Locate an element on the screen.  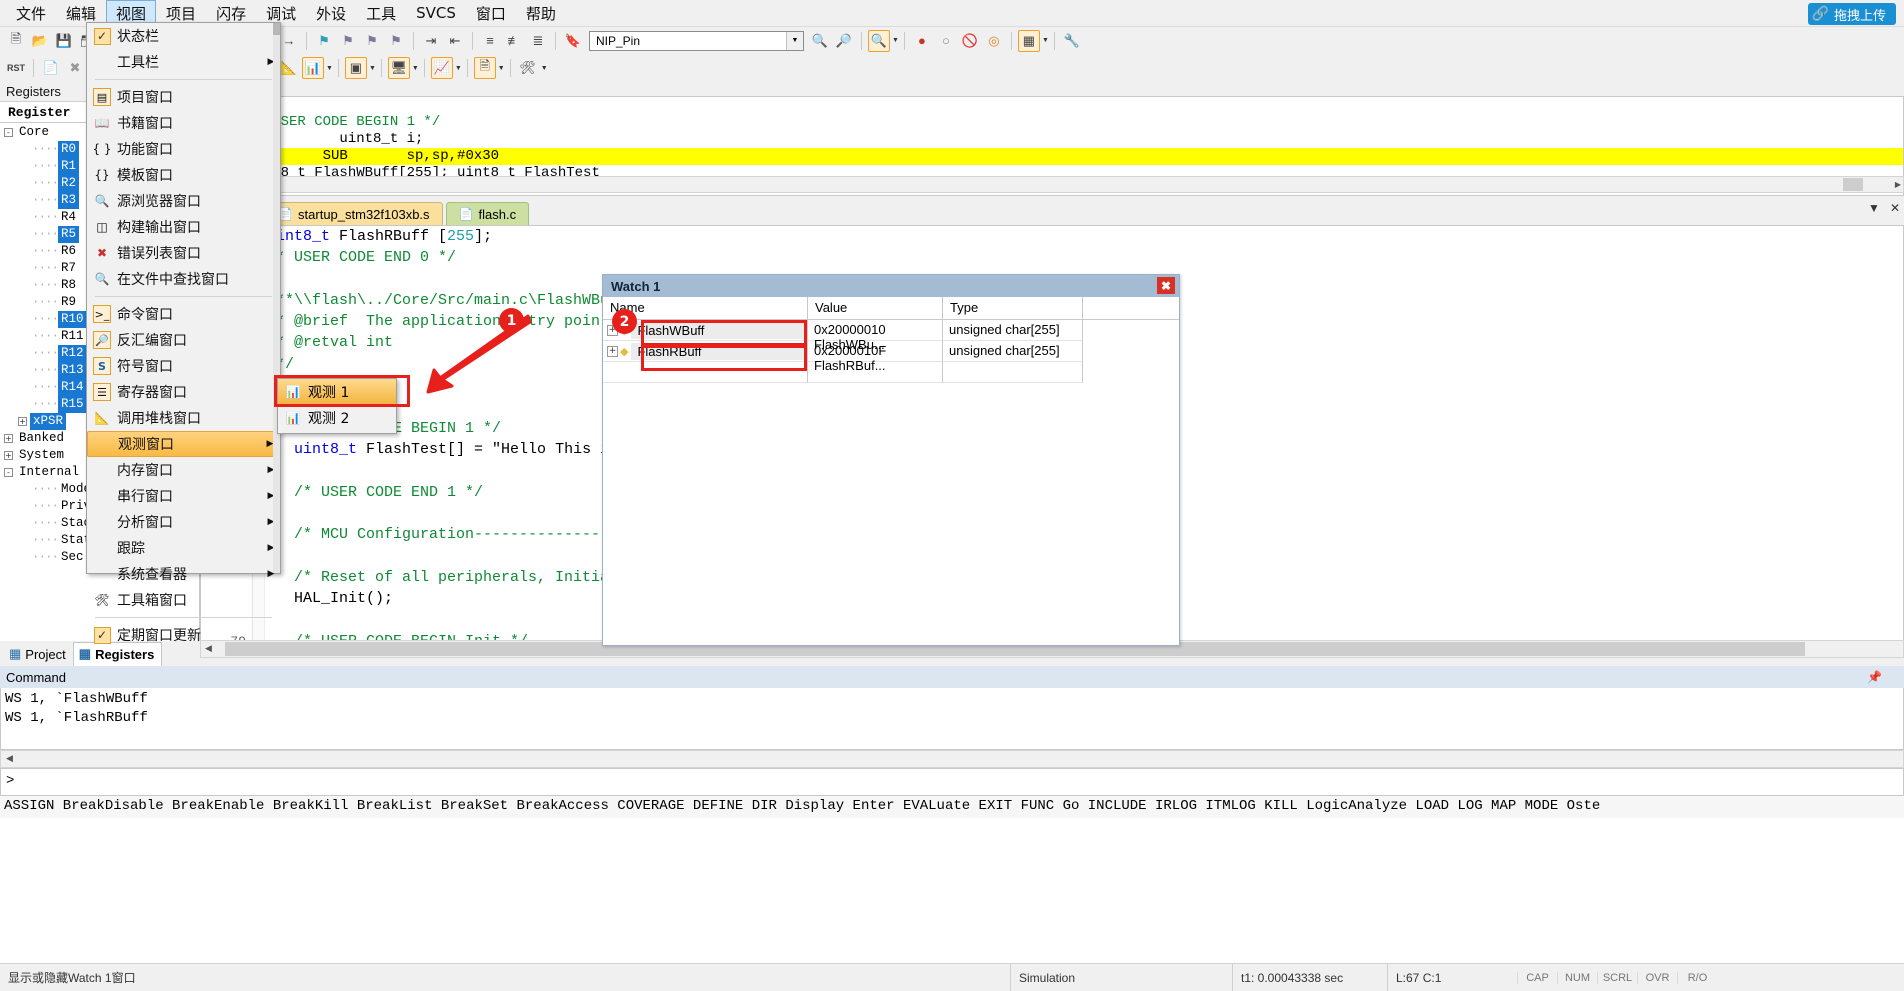
window-layout-icon: ▦ is located at coordinates (1028, 40).